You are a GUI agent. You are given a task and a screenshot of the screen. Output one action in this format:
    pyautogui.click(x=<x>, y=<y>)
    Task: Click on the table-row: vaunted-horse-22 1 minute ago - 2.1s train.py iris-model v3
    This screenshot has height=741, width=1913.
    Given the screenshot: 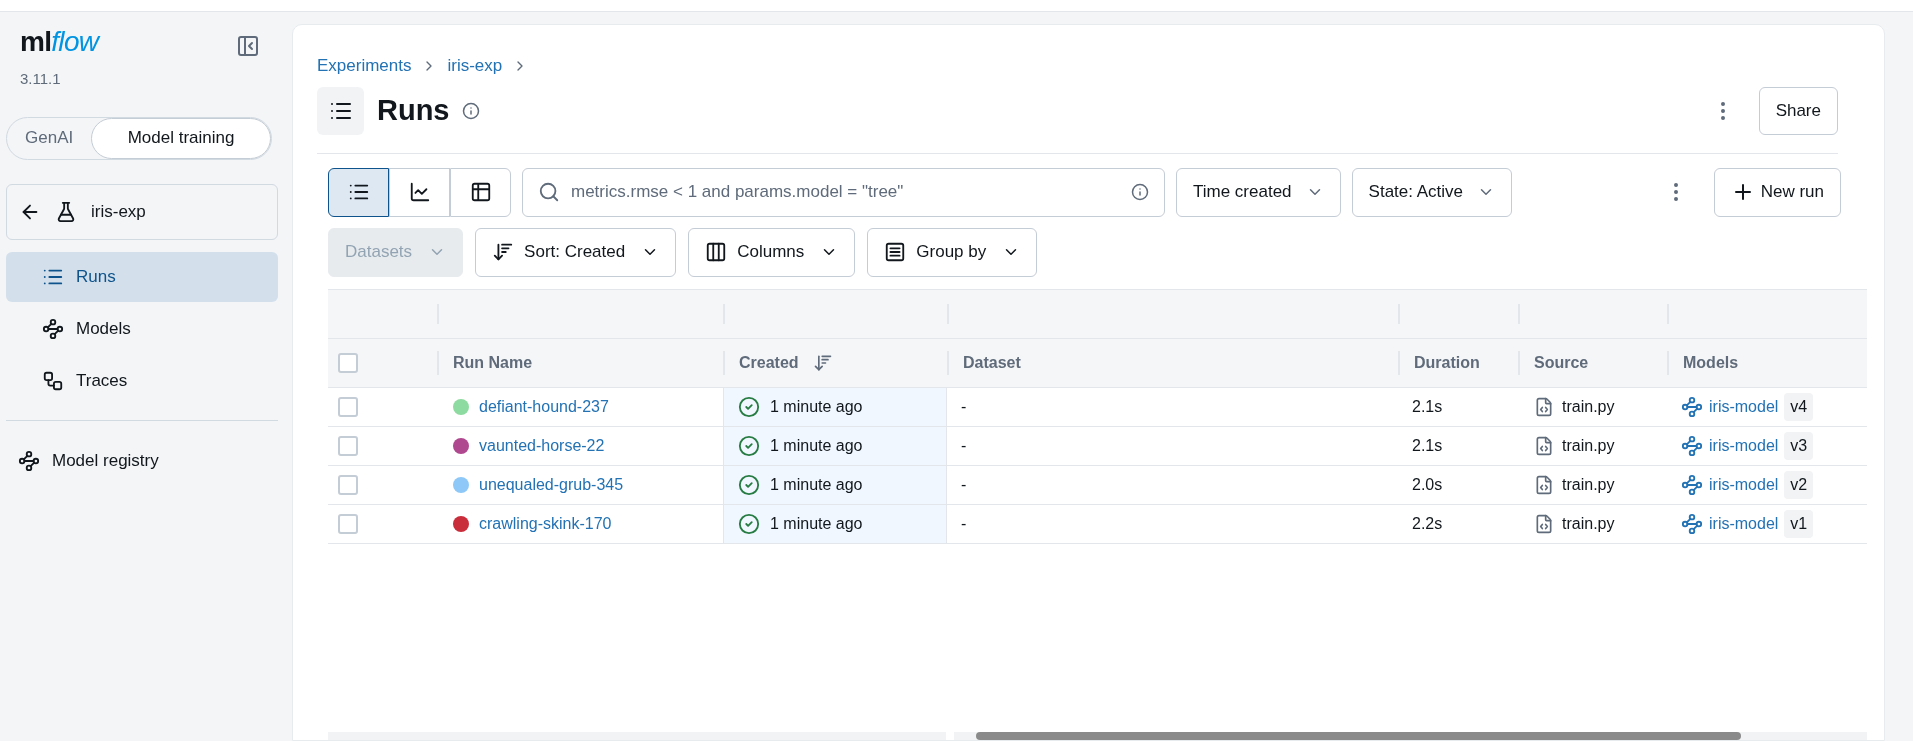 What is the action you would take?
    pyautogui.click(x=1097, y=446)
    